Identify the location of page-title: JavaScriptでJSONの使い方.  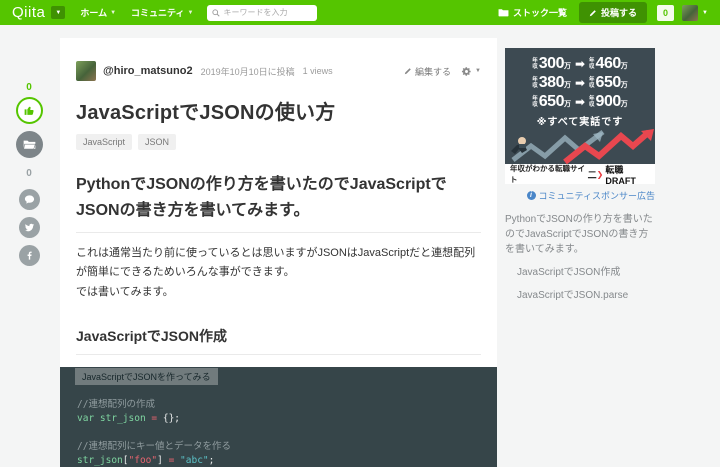
(206, 113).